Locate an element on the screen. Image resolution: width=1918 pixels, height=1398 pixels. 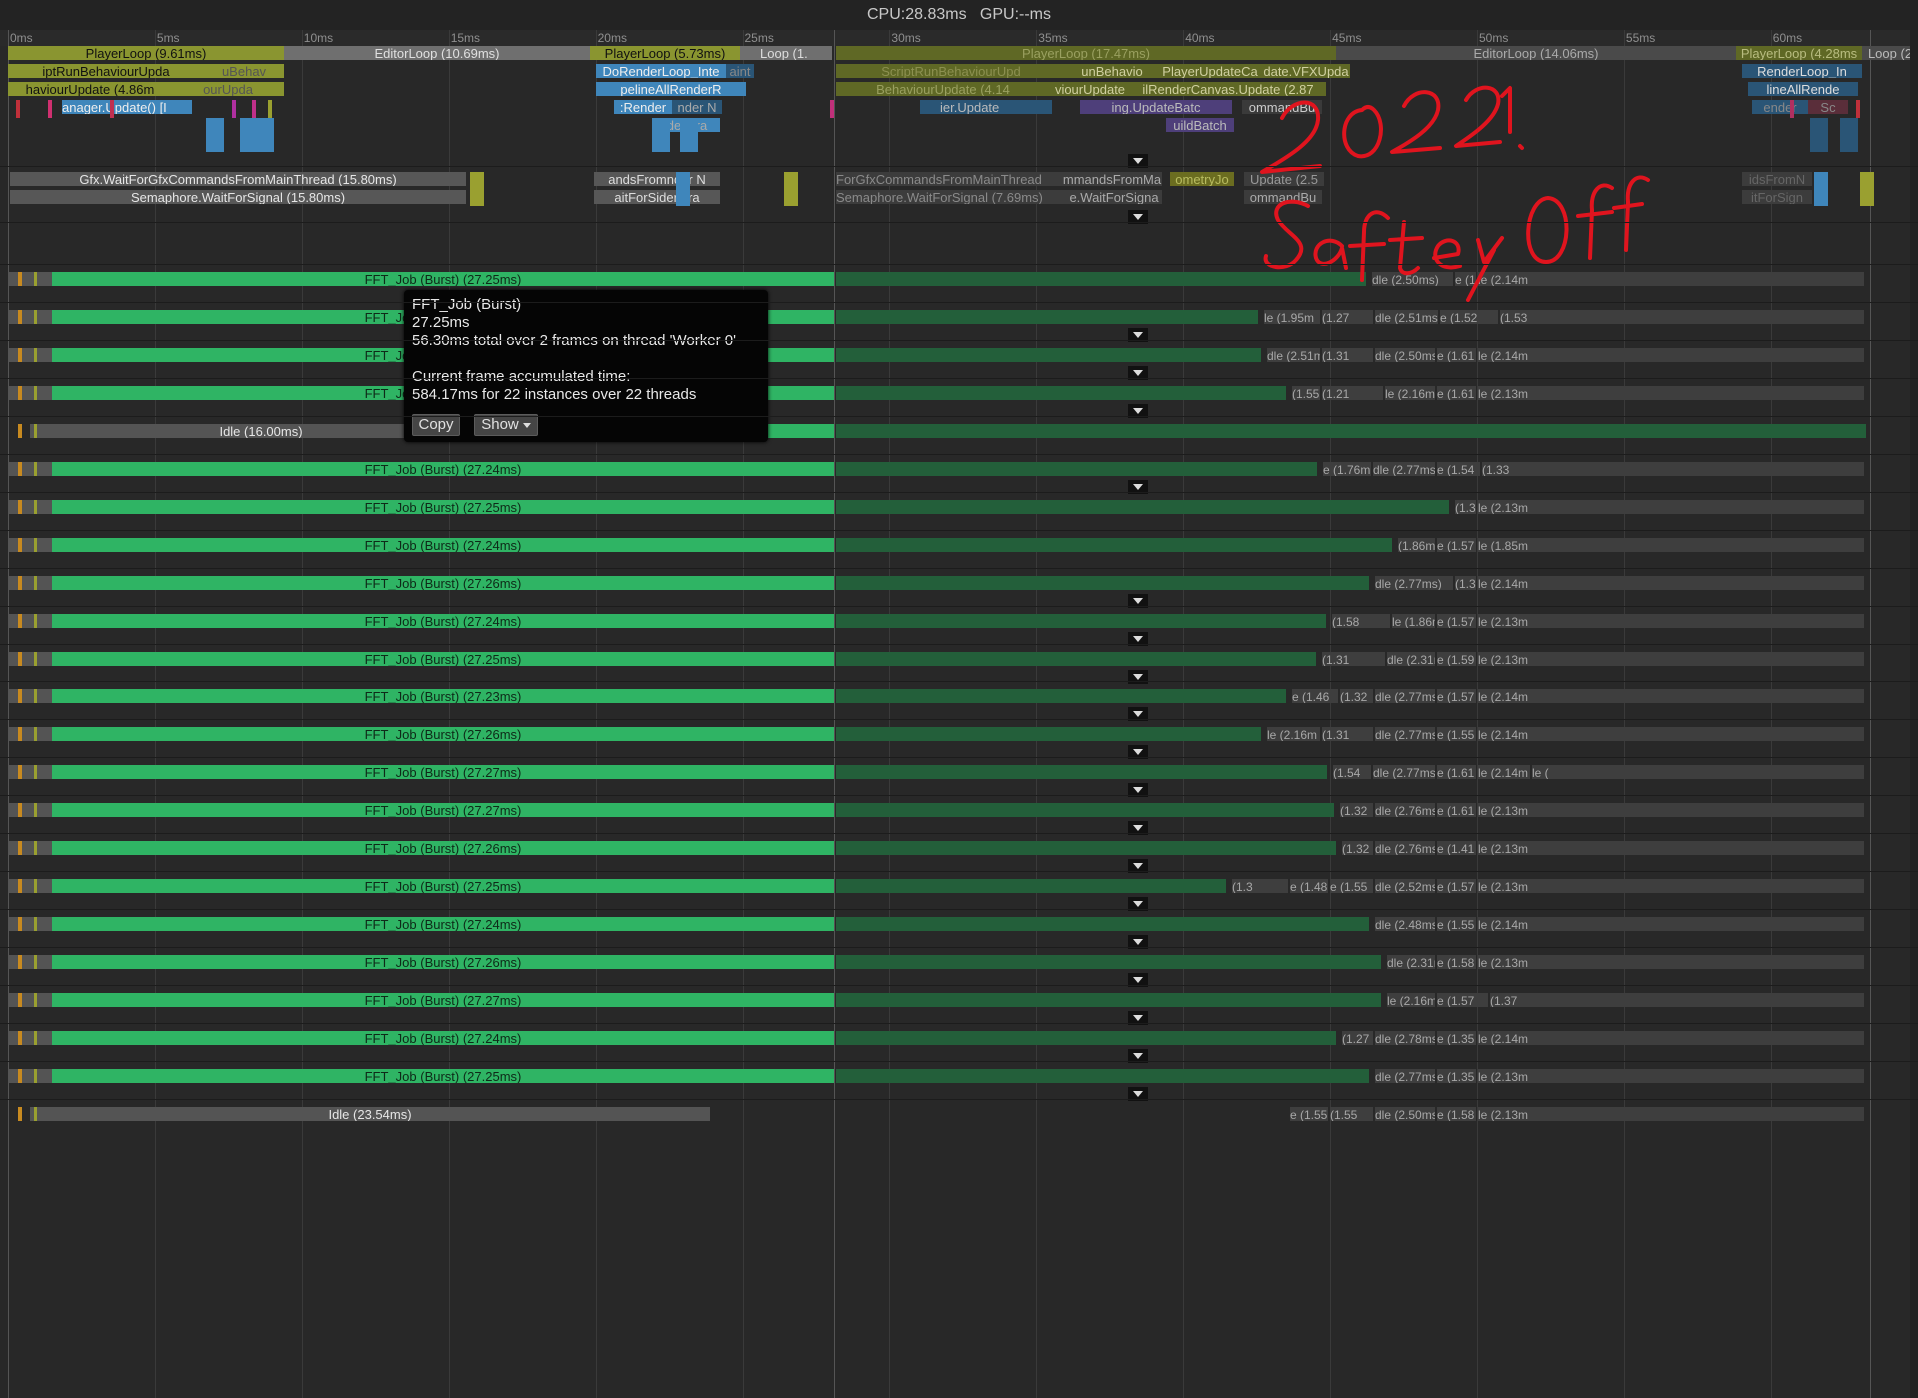
manager-update-bar: ier.Update is located at coordinates (986, 107).